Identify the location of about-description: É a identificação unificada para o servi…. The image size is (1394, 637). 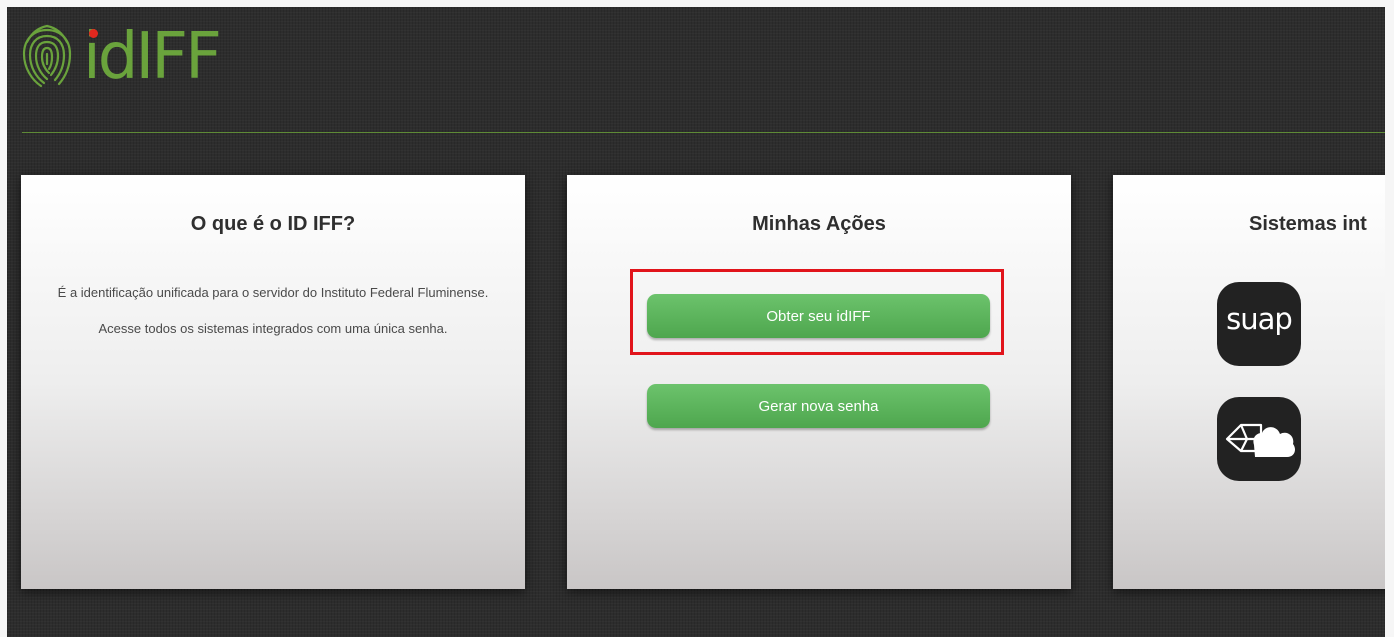
(273, 292).